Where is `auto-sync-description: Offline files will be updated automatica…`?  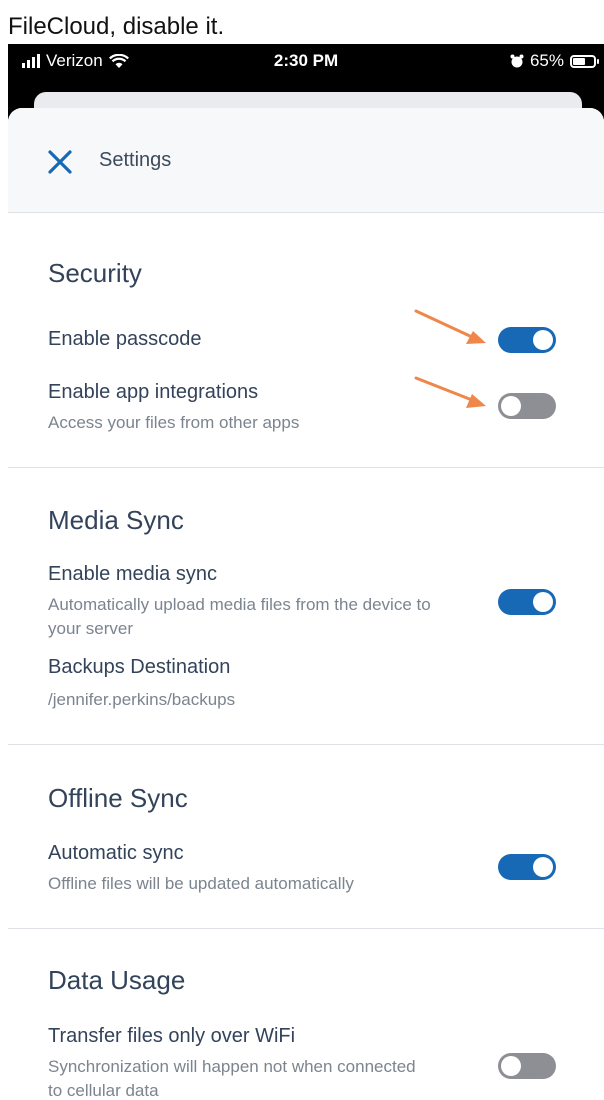 auto-sync-description: Offline files will be updated automatica… is located at coordinates (201, 883).